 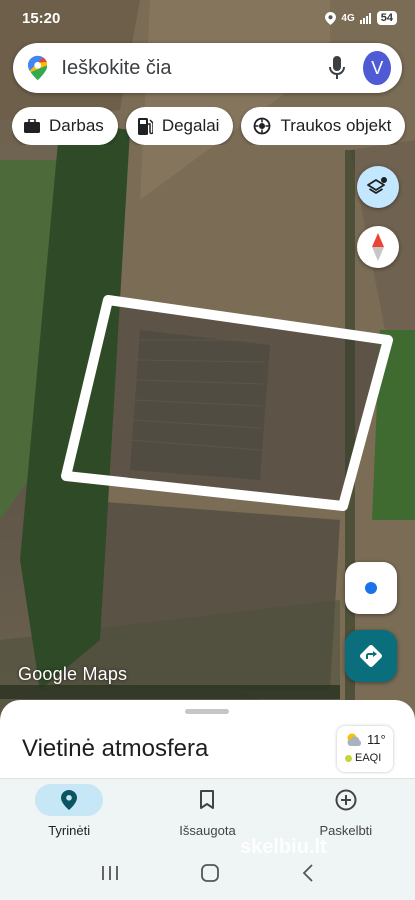 I want to click on chip-traukos-objektai: Traukos objekt, so click(x=323, y=126).